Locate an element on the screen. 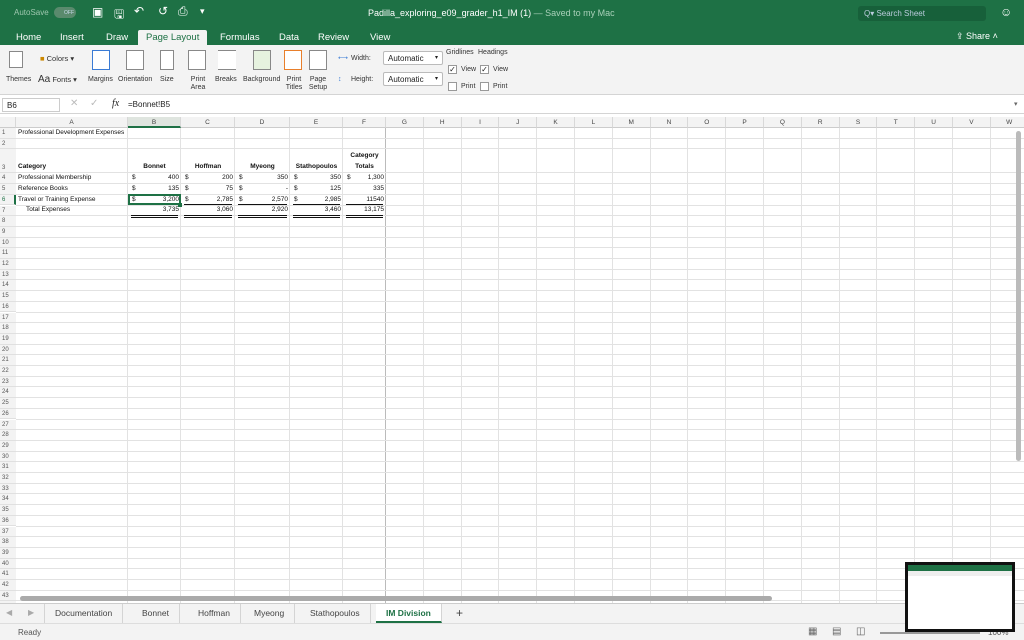  cell-F3: Category is located at coordinates (364, 155).